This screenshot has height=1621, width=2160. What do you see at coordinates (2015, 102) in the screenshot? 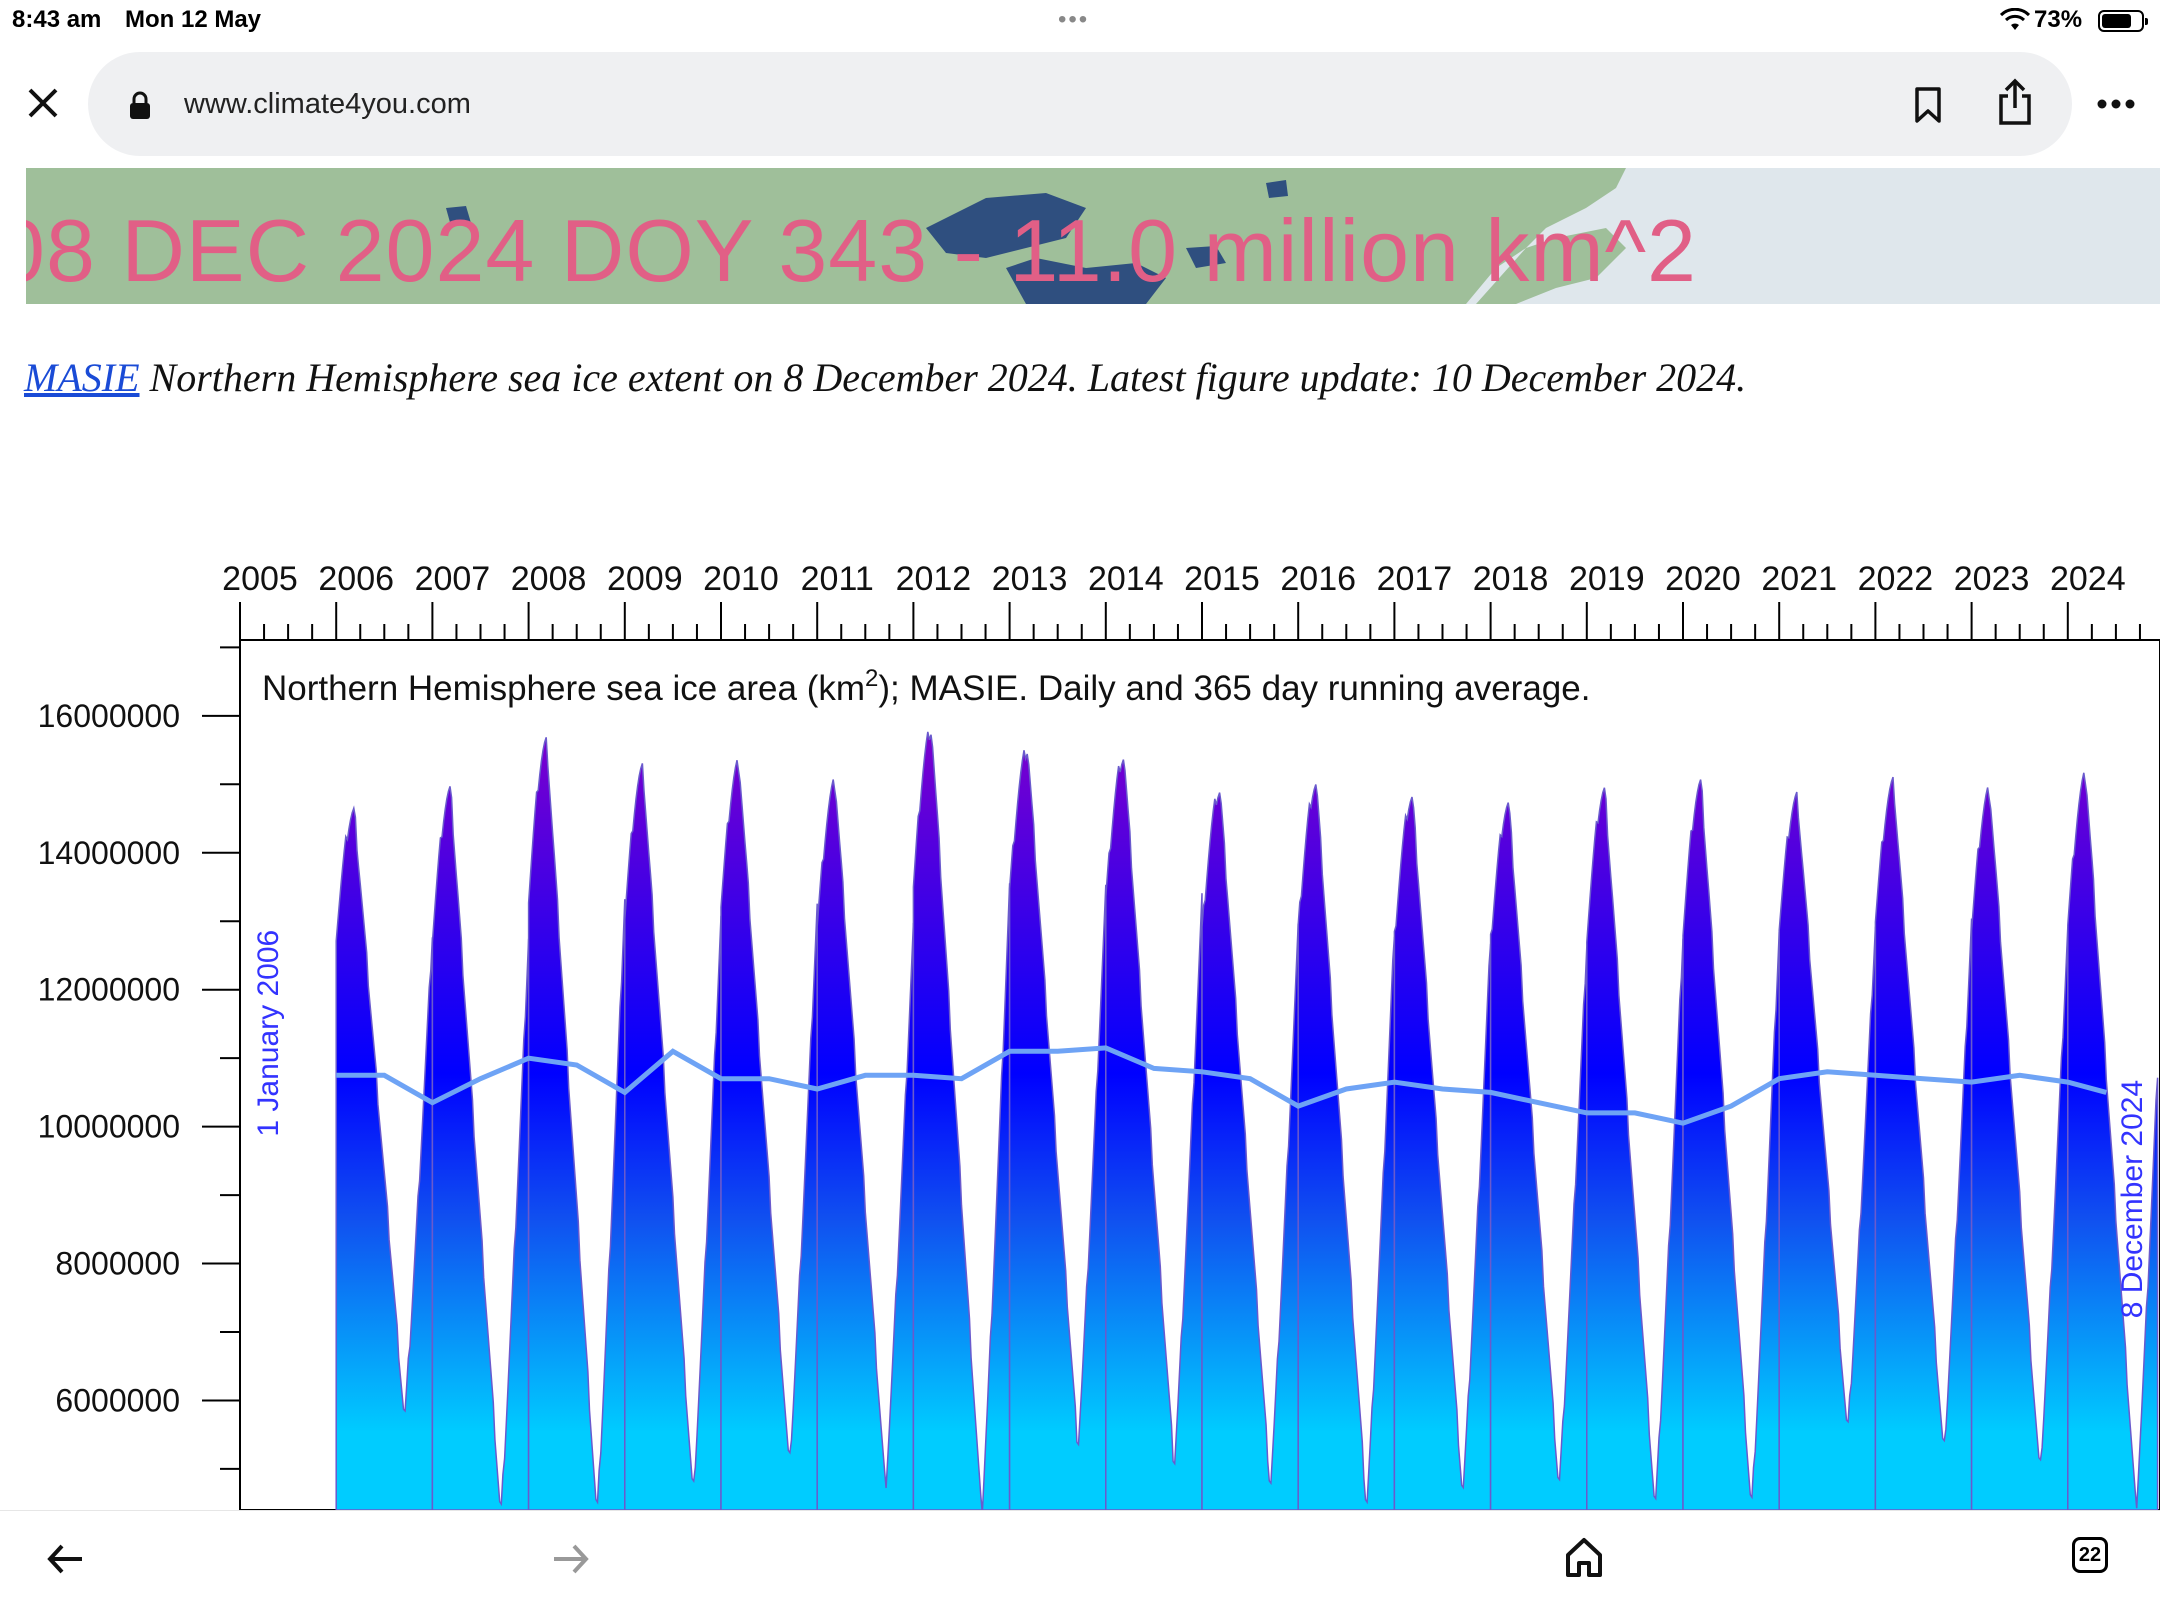
I see `share-icon` at bounding box center [2015, 102].